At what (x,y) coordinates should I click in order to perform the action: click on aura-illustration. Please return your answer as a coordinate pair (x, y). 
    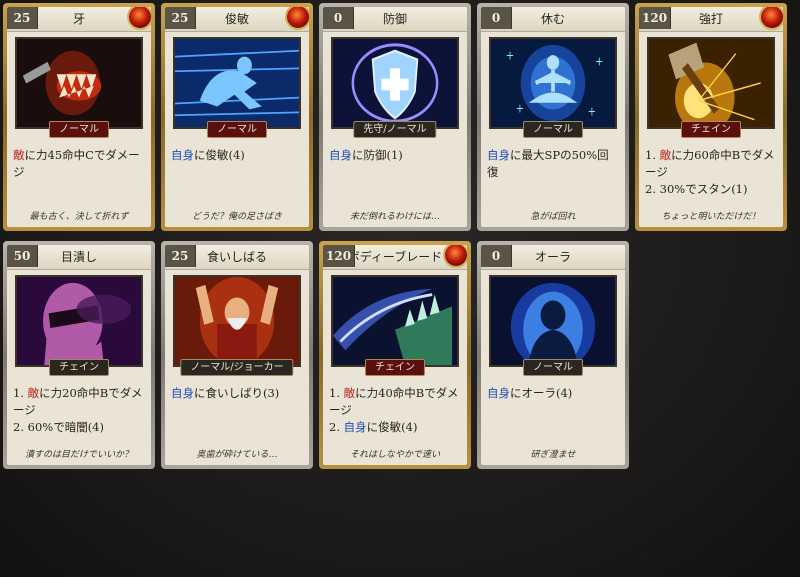
    Looking at the image, I should click on (553, 321).